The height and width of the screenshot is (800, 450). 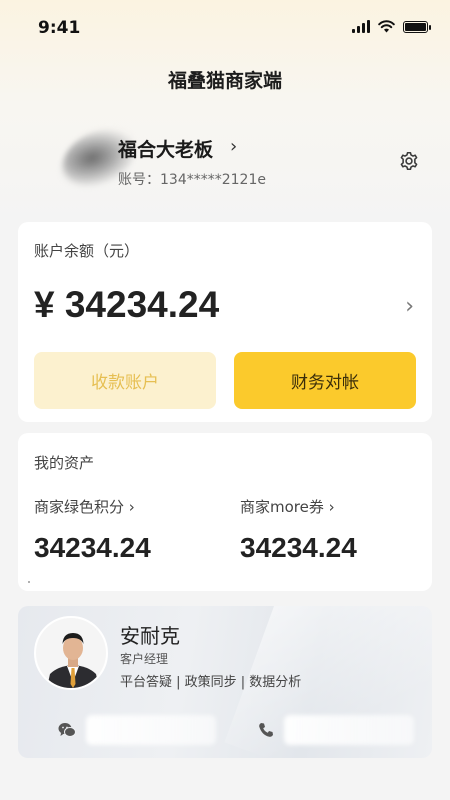 I want to click on green-points-link: 商家绿色积分 ›, so click(x=84, y=506).